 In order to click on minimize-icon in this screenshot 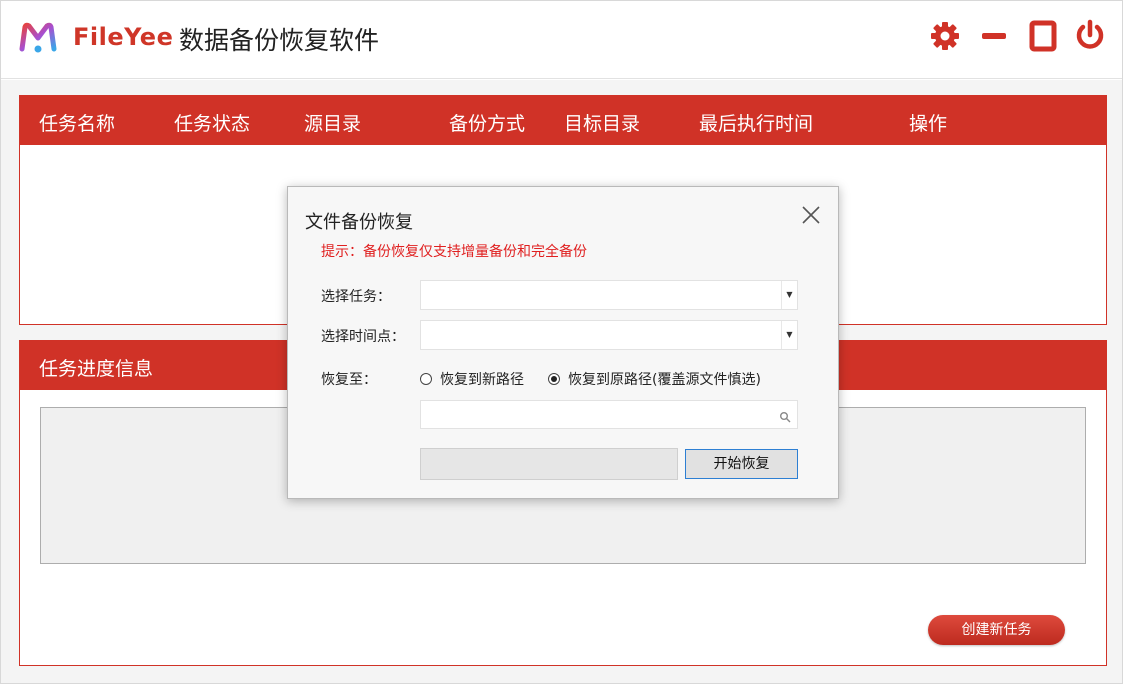, I will do `click(994, 36)`.